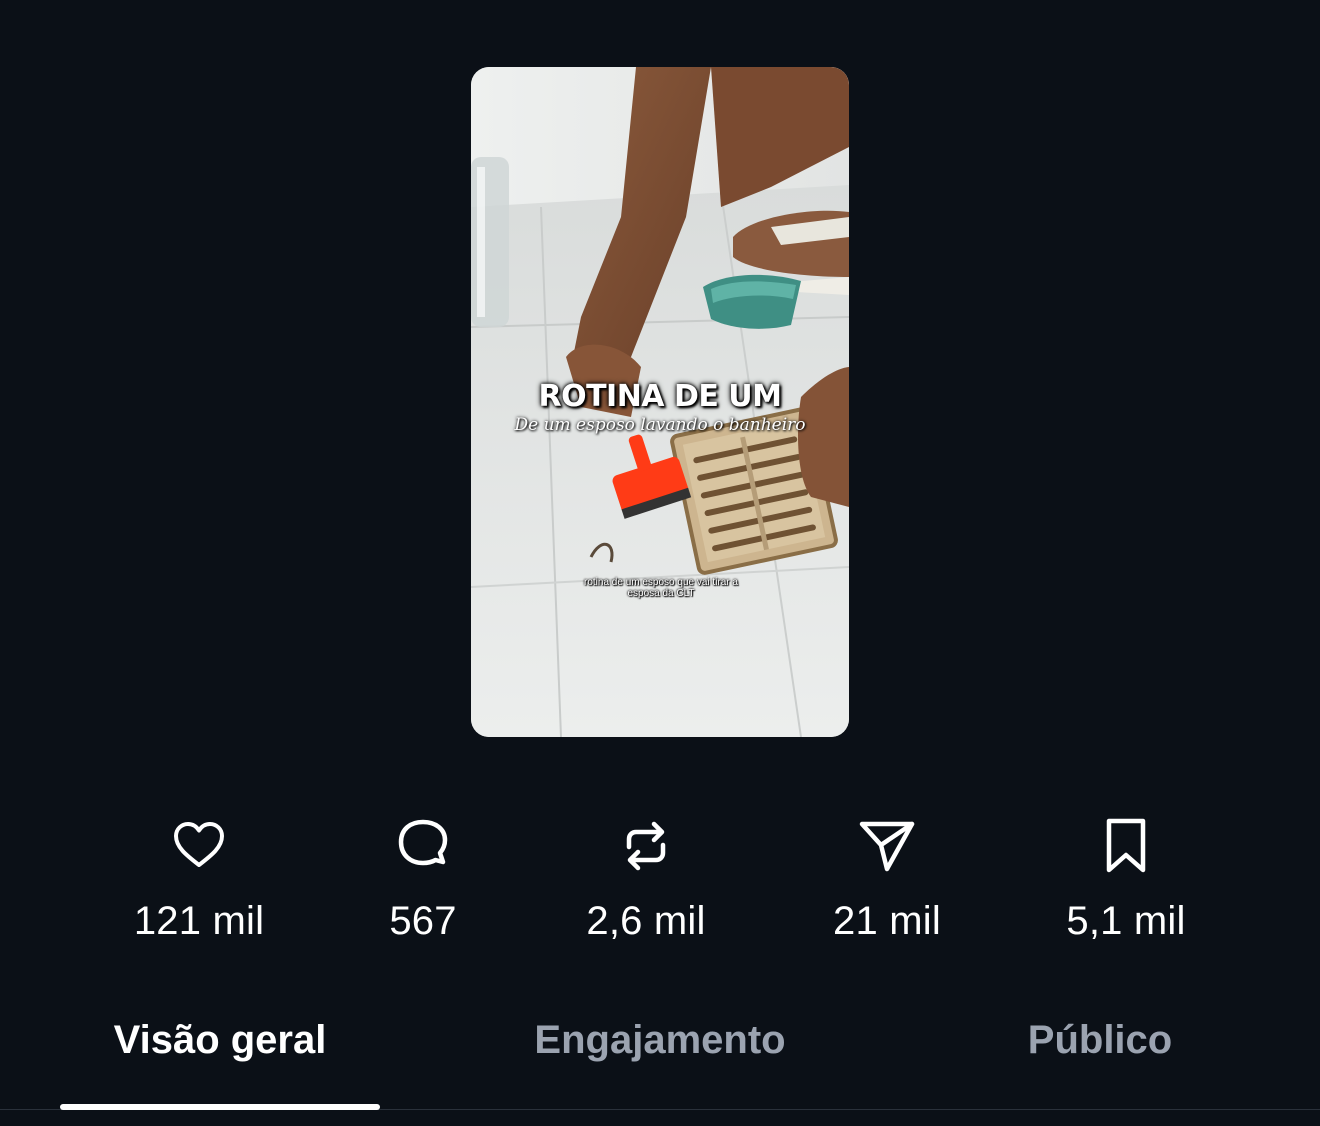 The width and height of the screenshot is (1320, 1126). What do you see at coordinates (423, 842) in the screenshot?
I see `comment-icon` at bounding box center [423, 842].